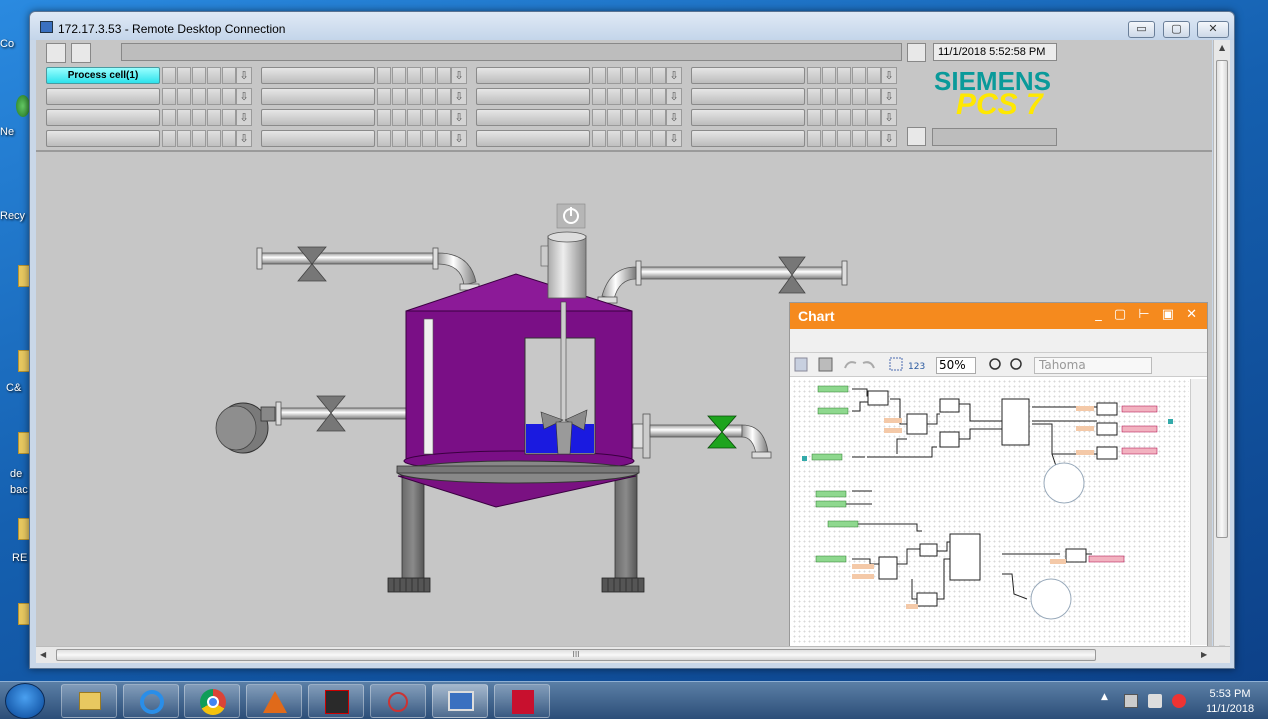 The width and height of the screenshot is (1268, 719). What do you see at coordinates (16, 216) in the screenshot?
I see `desktop-icon-recycle: Recy` at bounding box center [16, 216].